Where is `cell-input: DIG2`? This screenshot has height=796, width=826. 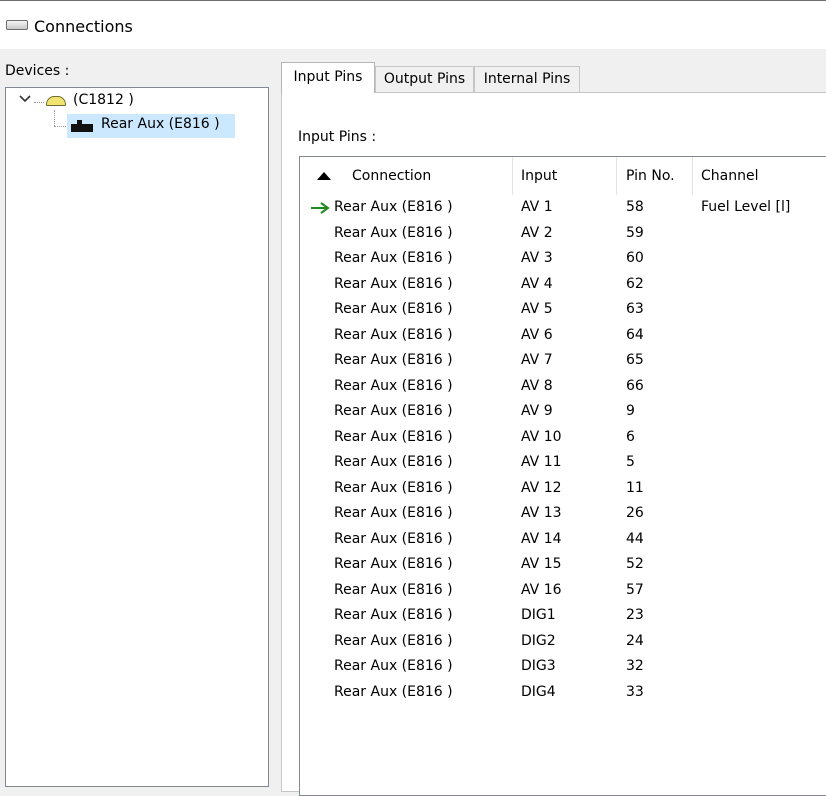 cell-input: DIG2 is located at coordinates (538, 640).